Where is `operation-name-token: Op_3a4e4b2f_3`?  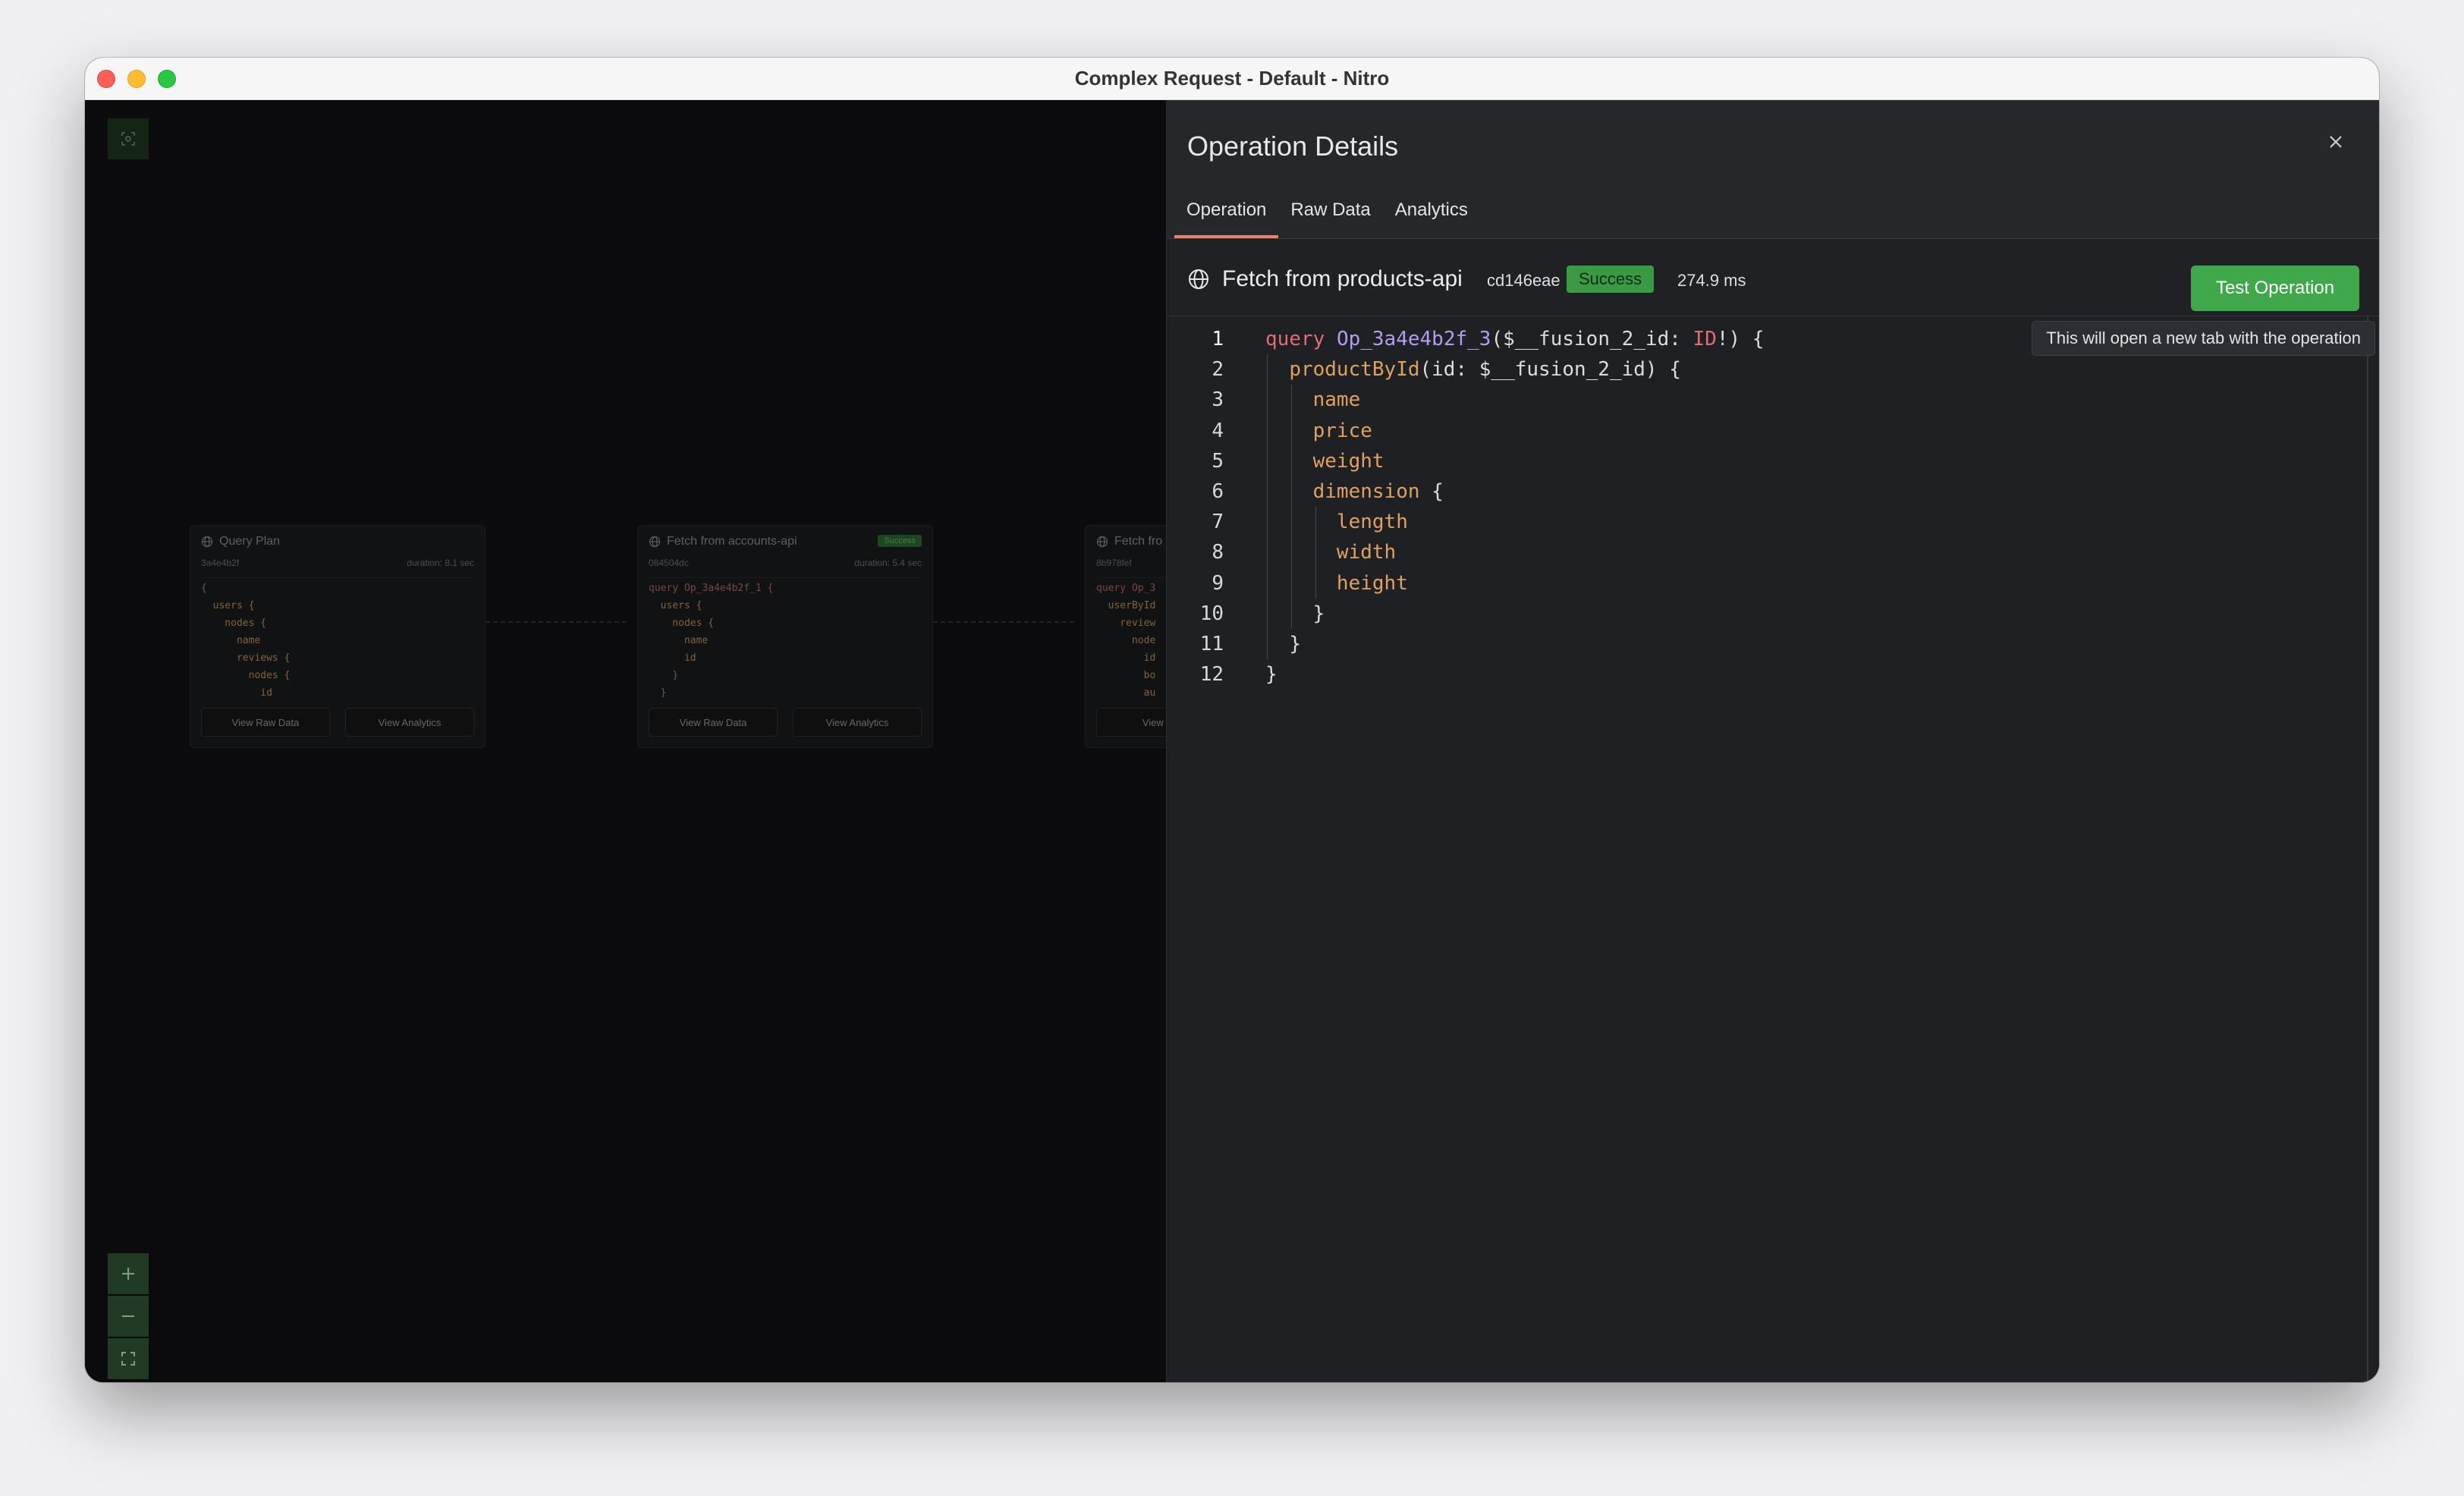 operation-name-token: Op_3a4e4b2f_3 is located at coordinates (1413, 339).